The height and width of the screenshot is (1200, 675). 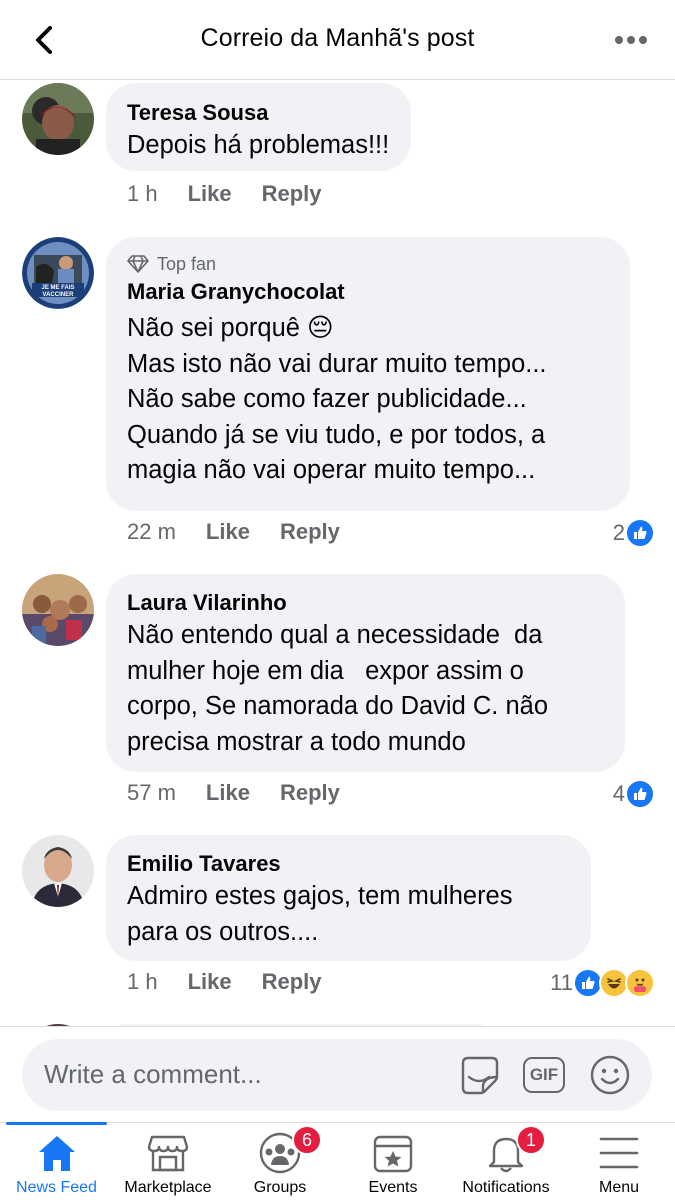 I want to click on tab-notifications: 1 Notifications, so click(x=506, y=1161).